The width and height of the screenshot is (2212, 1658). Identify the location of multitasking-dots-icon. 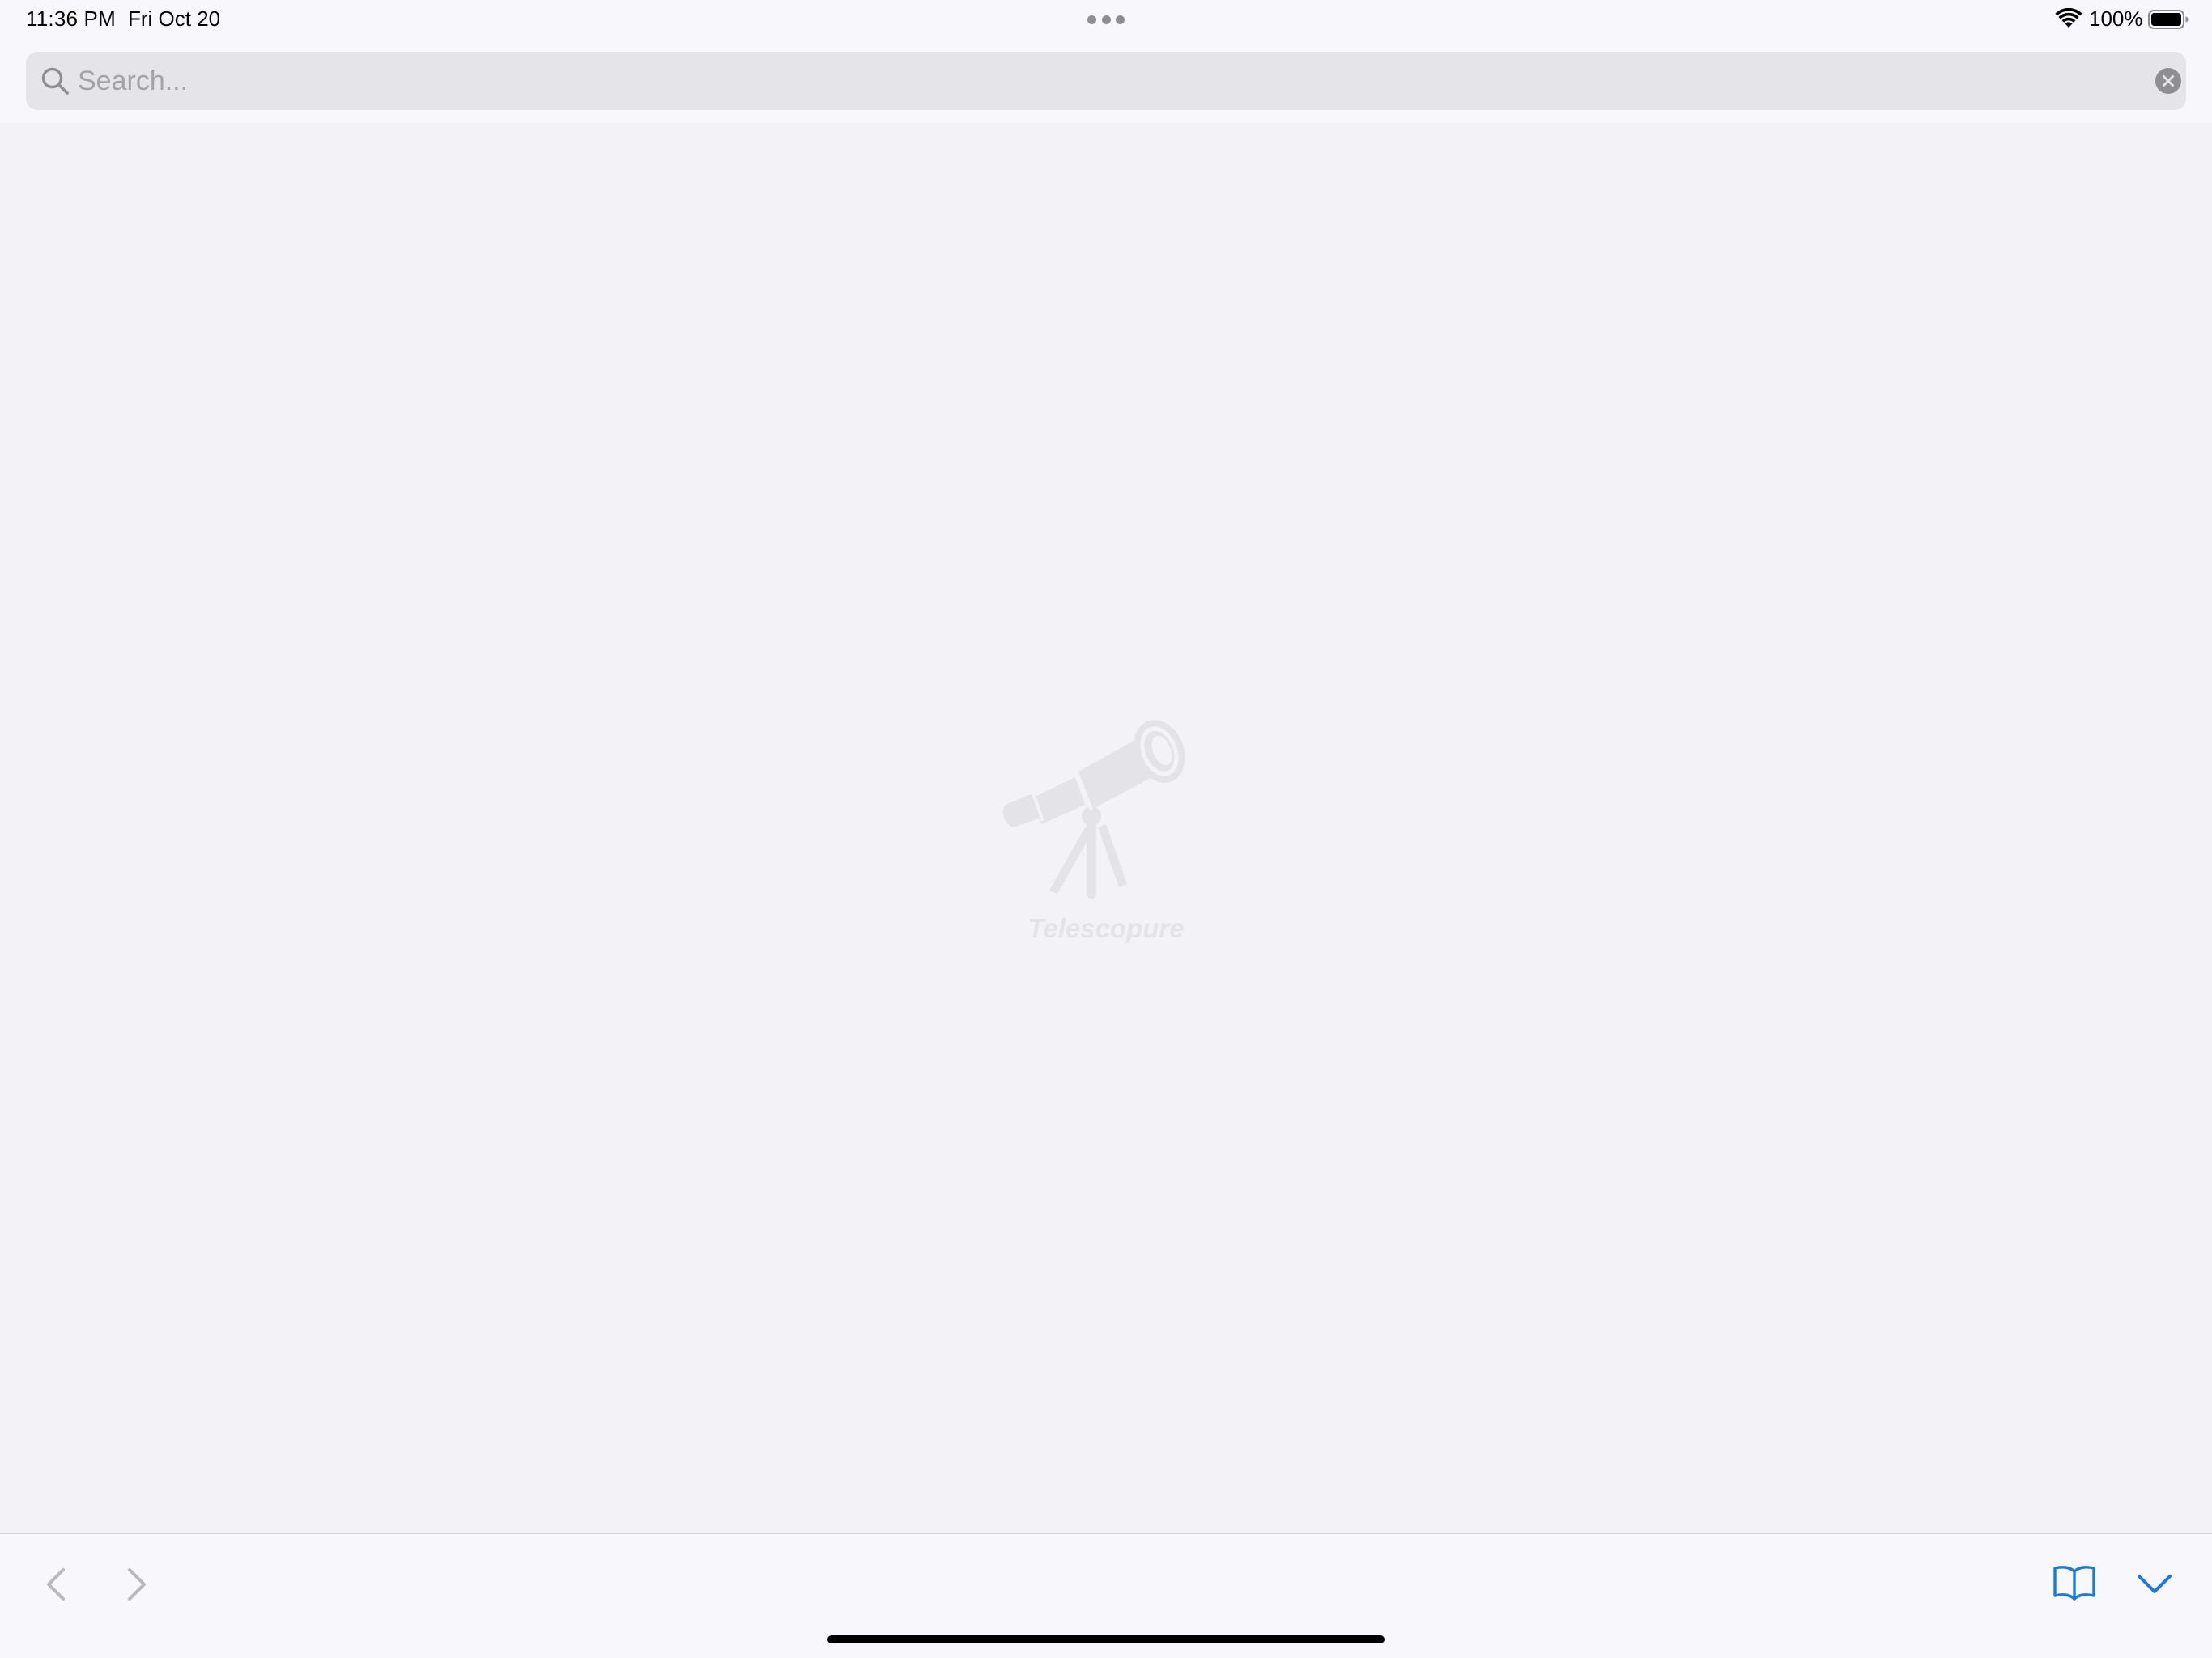
(1106, 19).